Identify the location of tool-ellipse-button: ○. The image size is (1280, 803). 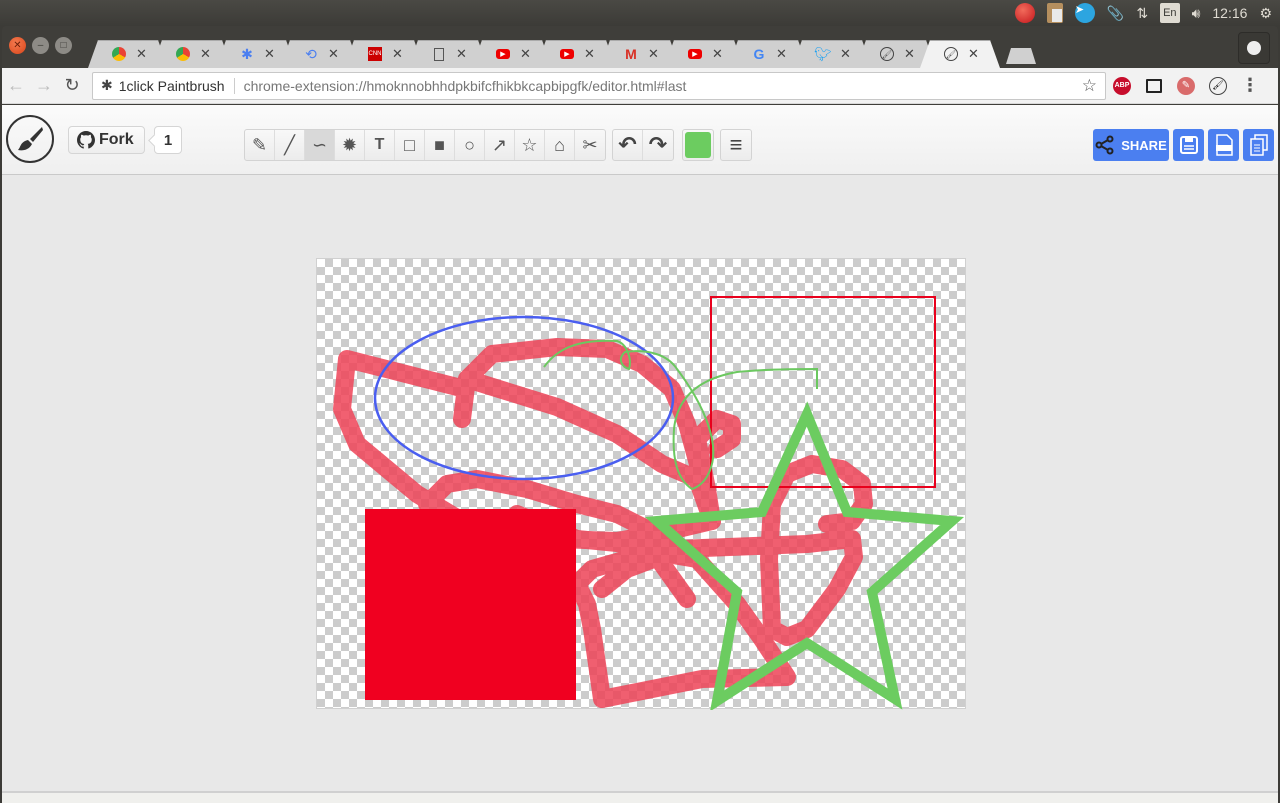
(470, 145).